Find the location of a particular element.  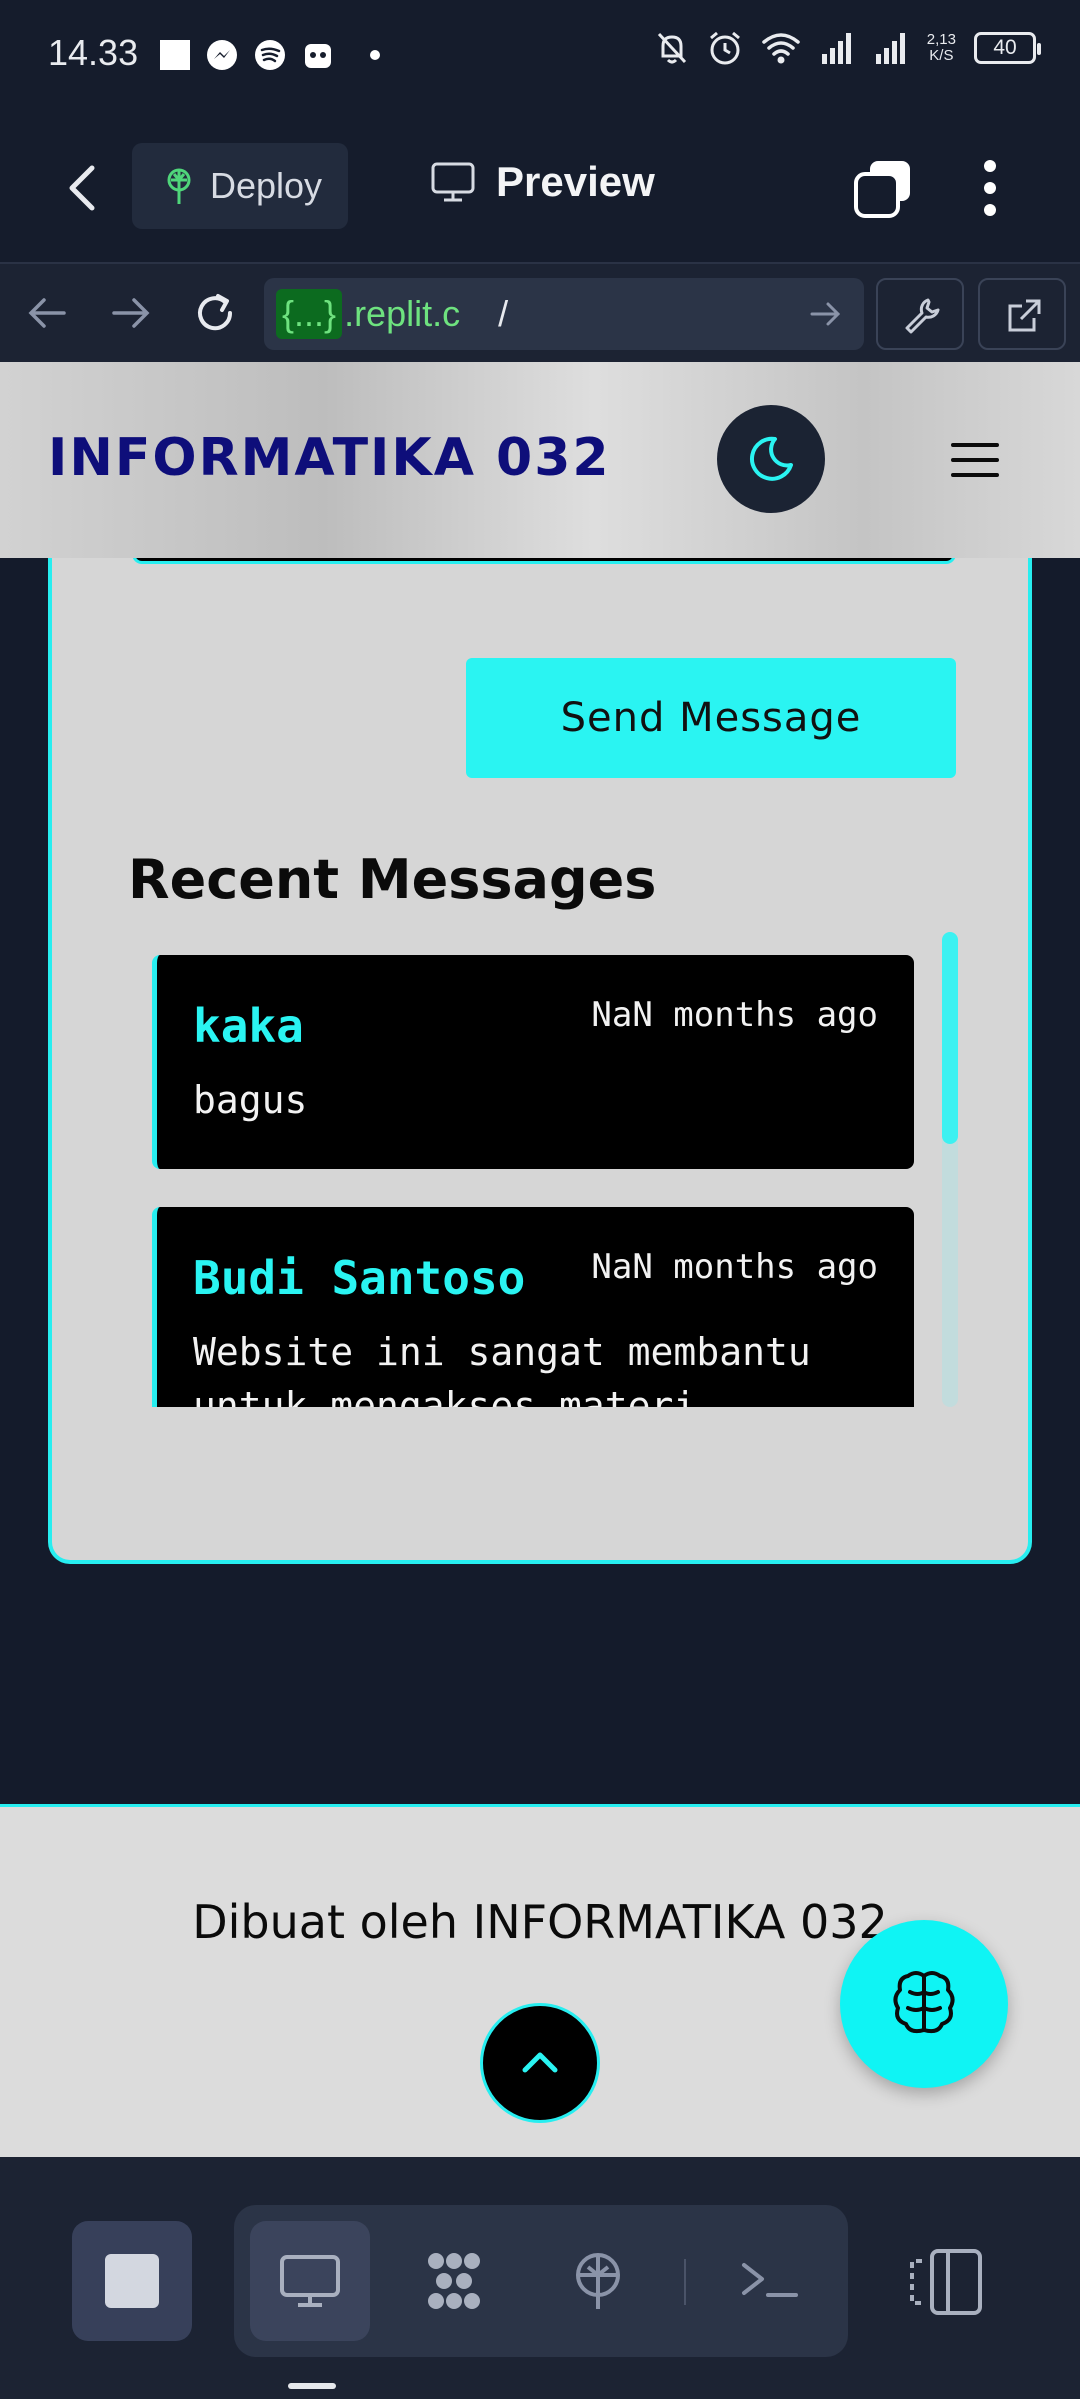

spotify-icon is located at coordinates (270, 55).